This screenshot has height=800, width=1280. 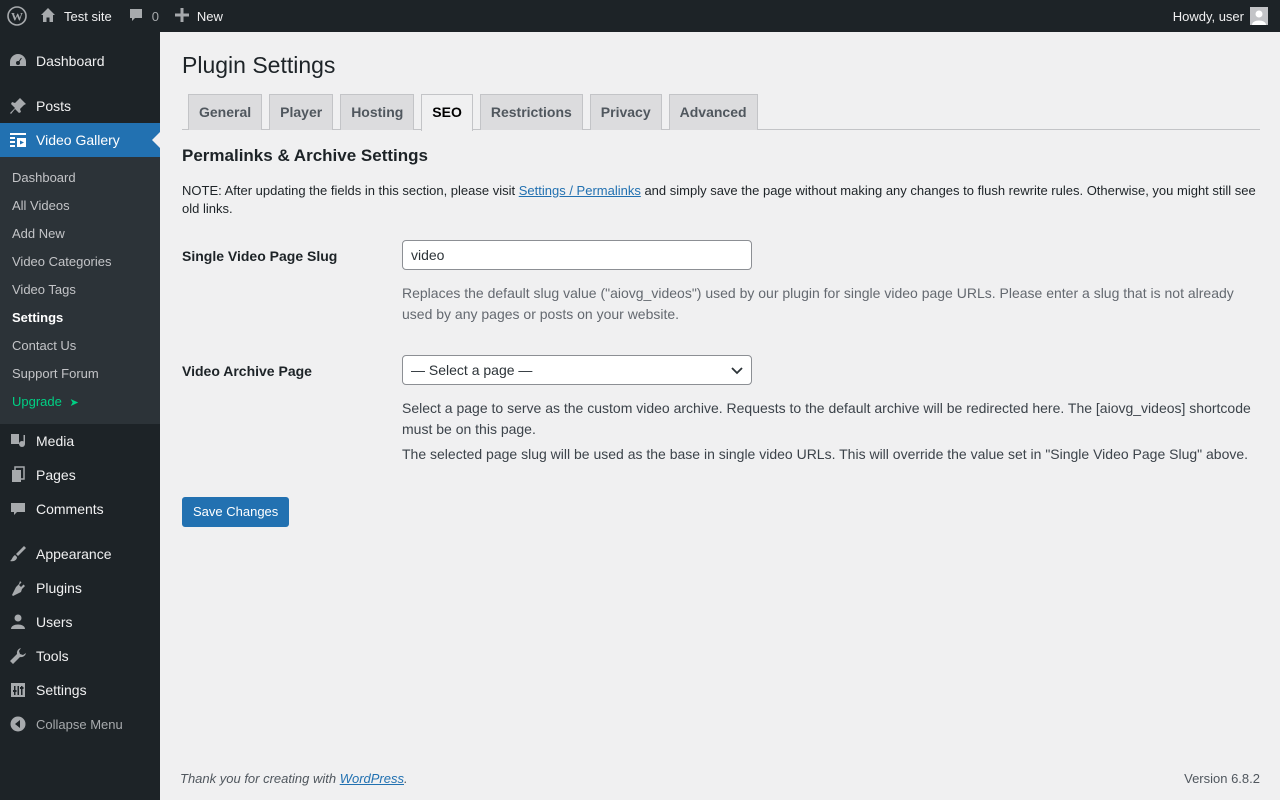 I want to click on comments-icon, so click(x=18, y=509).